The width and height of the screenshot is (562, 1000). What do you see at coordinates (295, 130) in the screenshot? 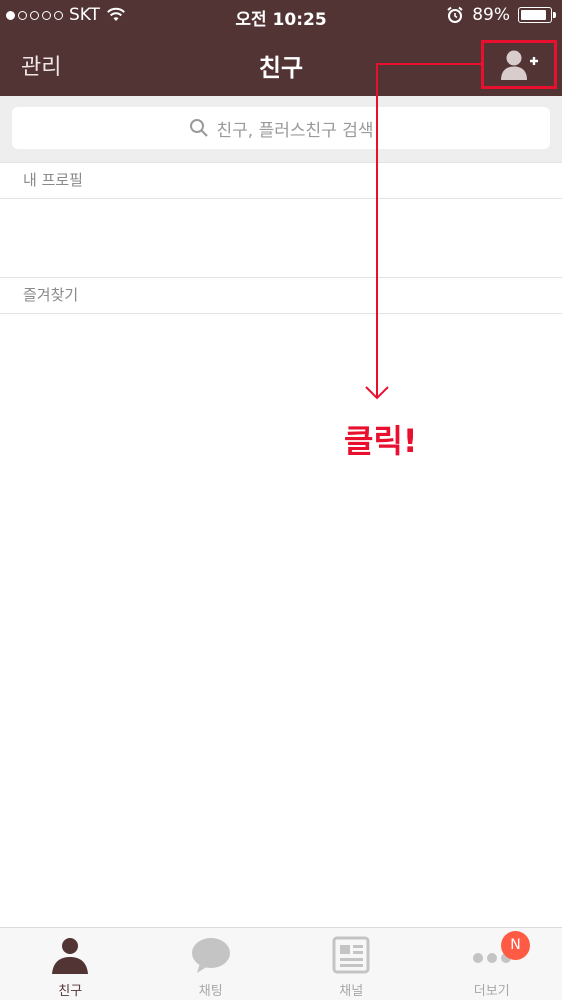
I see `search-placeholder: 친구, 플러스친구 검색` at bounding box center [295, 130].